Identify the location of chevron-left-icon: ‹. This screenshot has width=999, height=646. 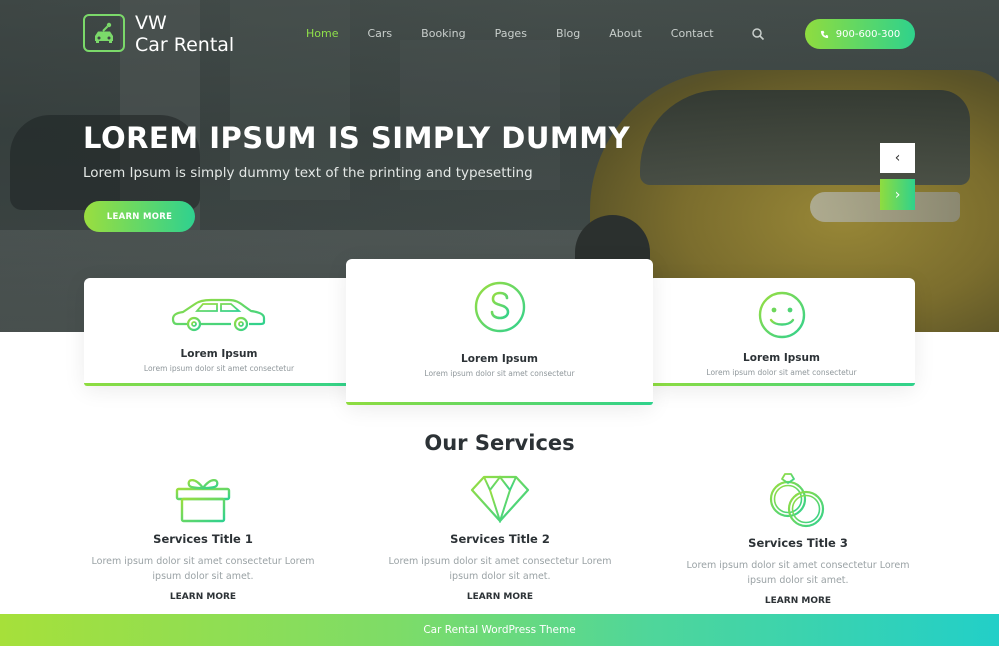
(897, 158).